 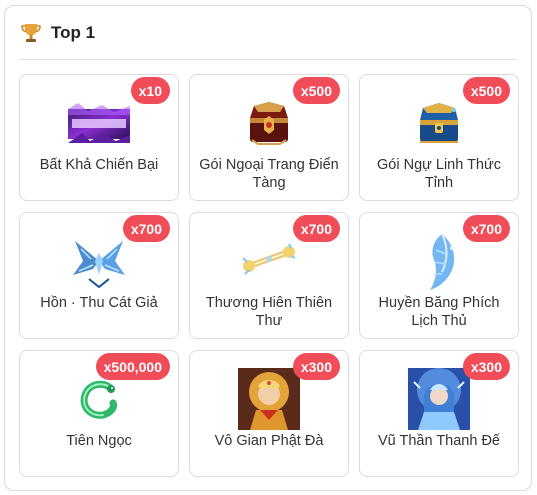 I want to click on reward-card-hon-thu-cat-gia: x700 Hồn · Thu Cát Giả, so click(x=99, y=275).